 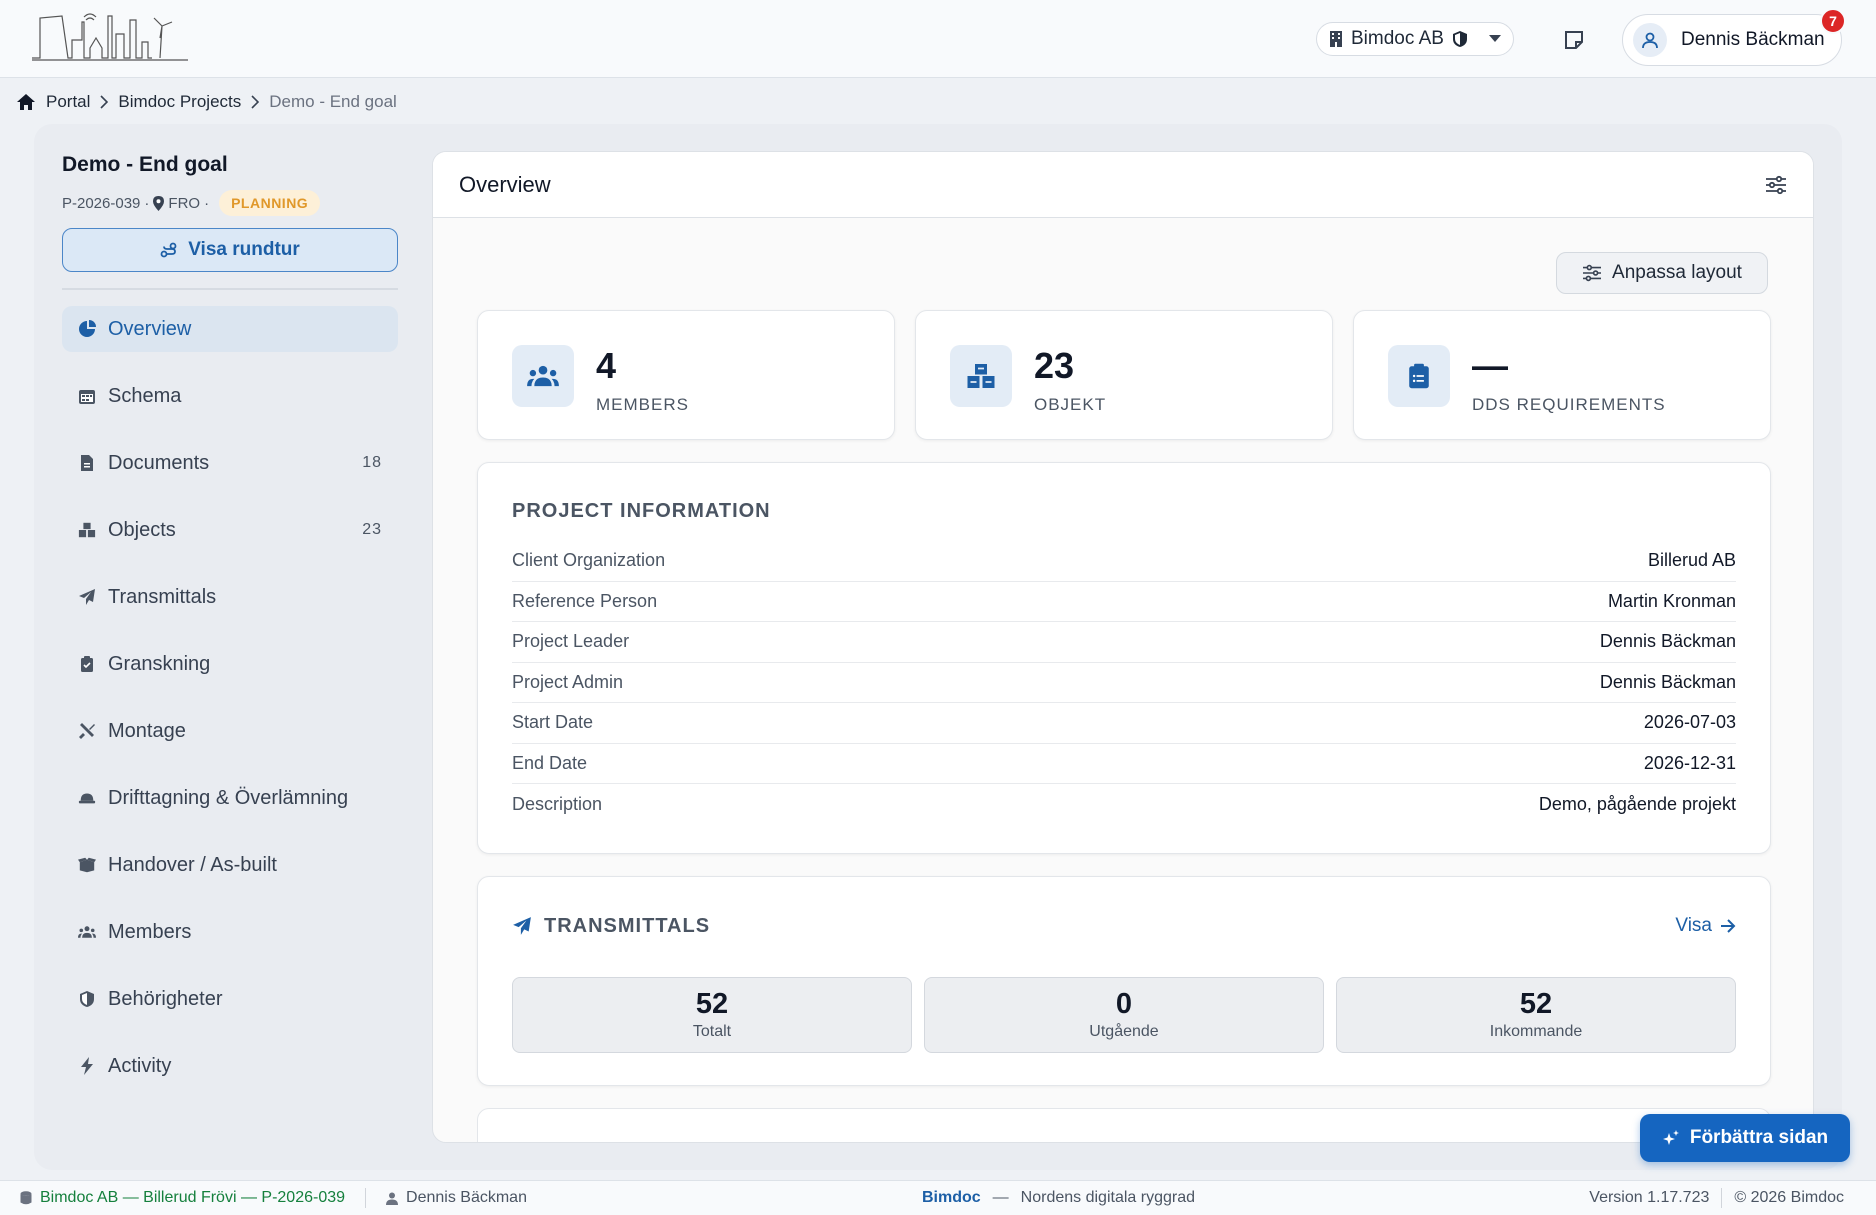 I want to click on map-pin-icon, so click(x=159, y=203).